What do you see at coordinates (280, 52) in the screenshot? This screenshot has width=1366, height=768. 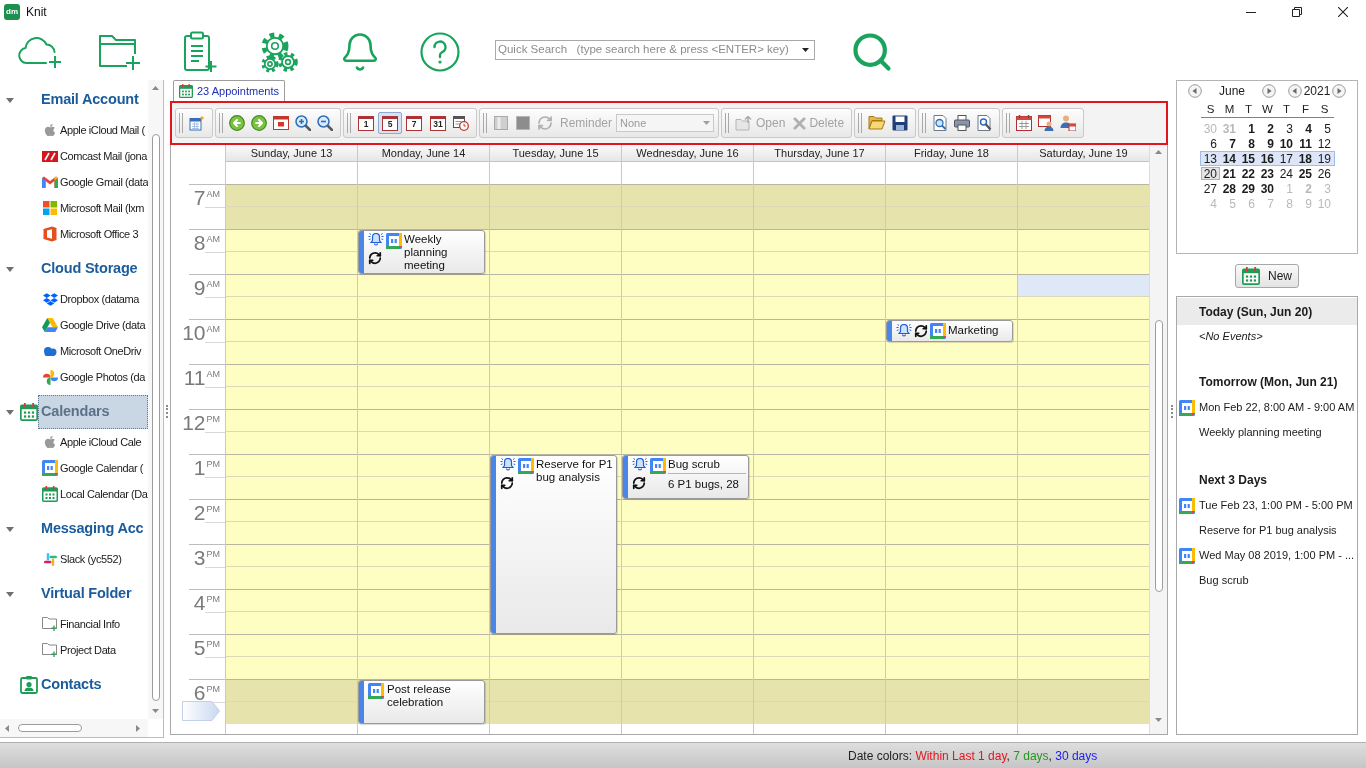 I see `gears-icon` at bounding box center [280, 52].